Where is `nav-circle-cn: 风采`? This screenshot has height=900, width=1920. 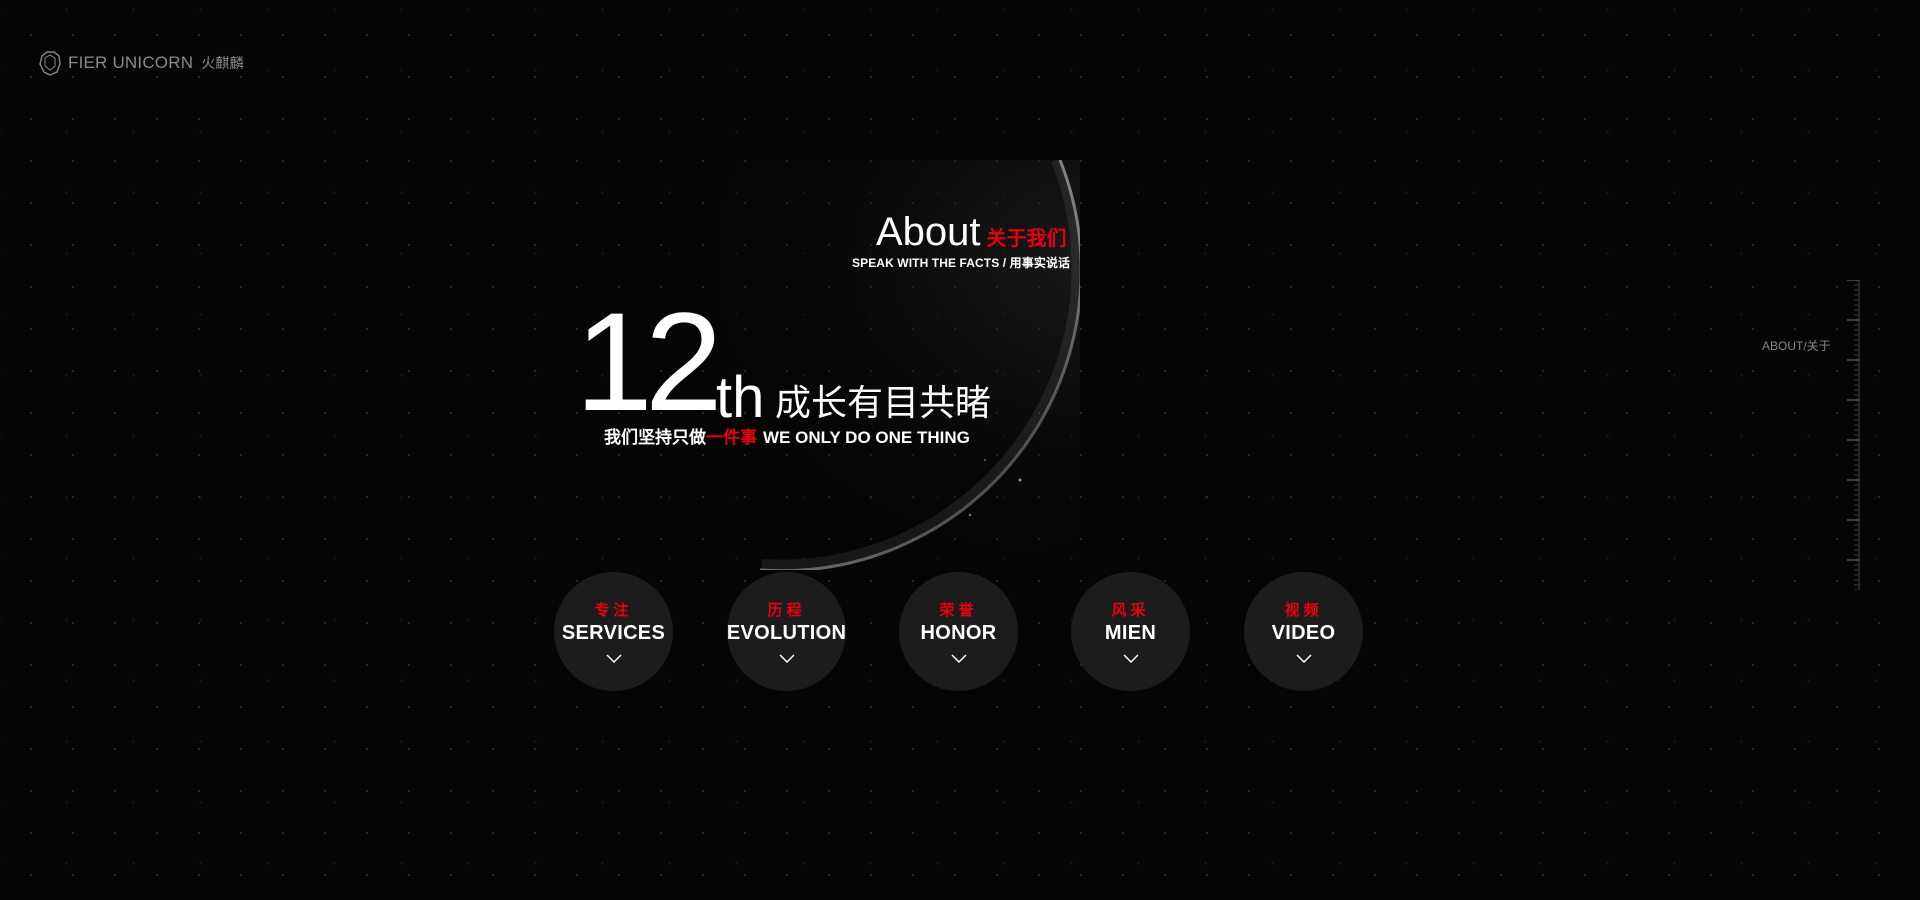
nav-circle-cn: 风采 is located at coordinates (1130, 610).